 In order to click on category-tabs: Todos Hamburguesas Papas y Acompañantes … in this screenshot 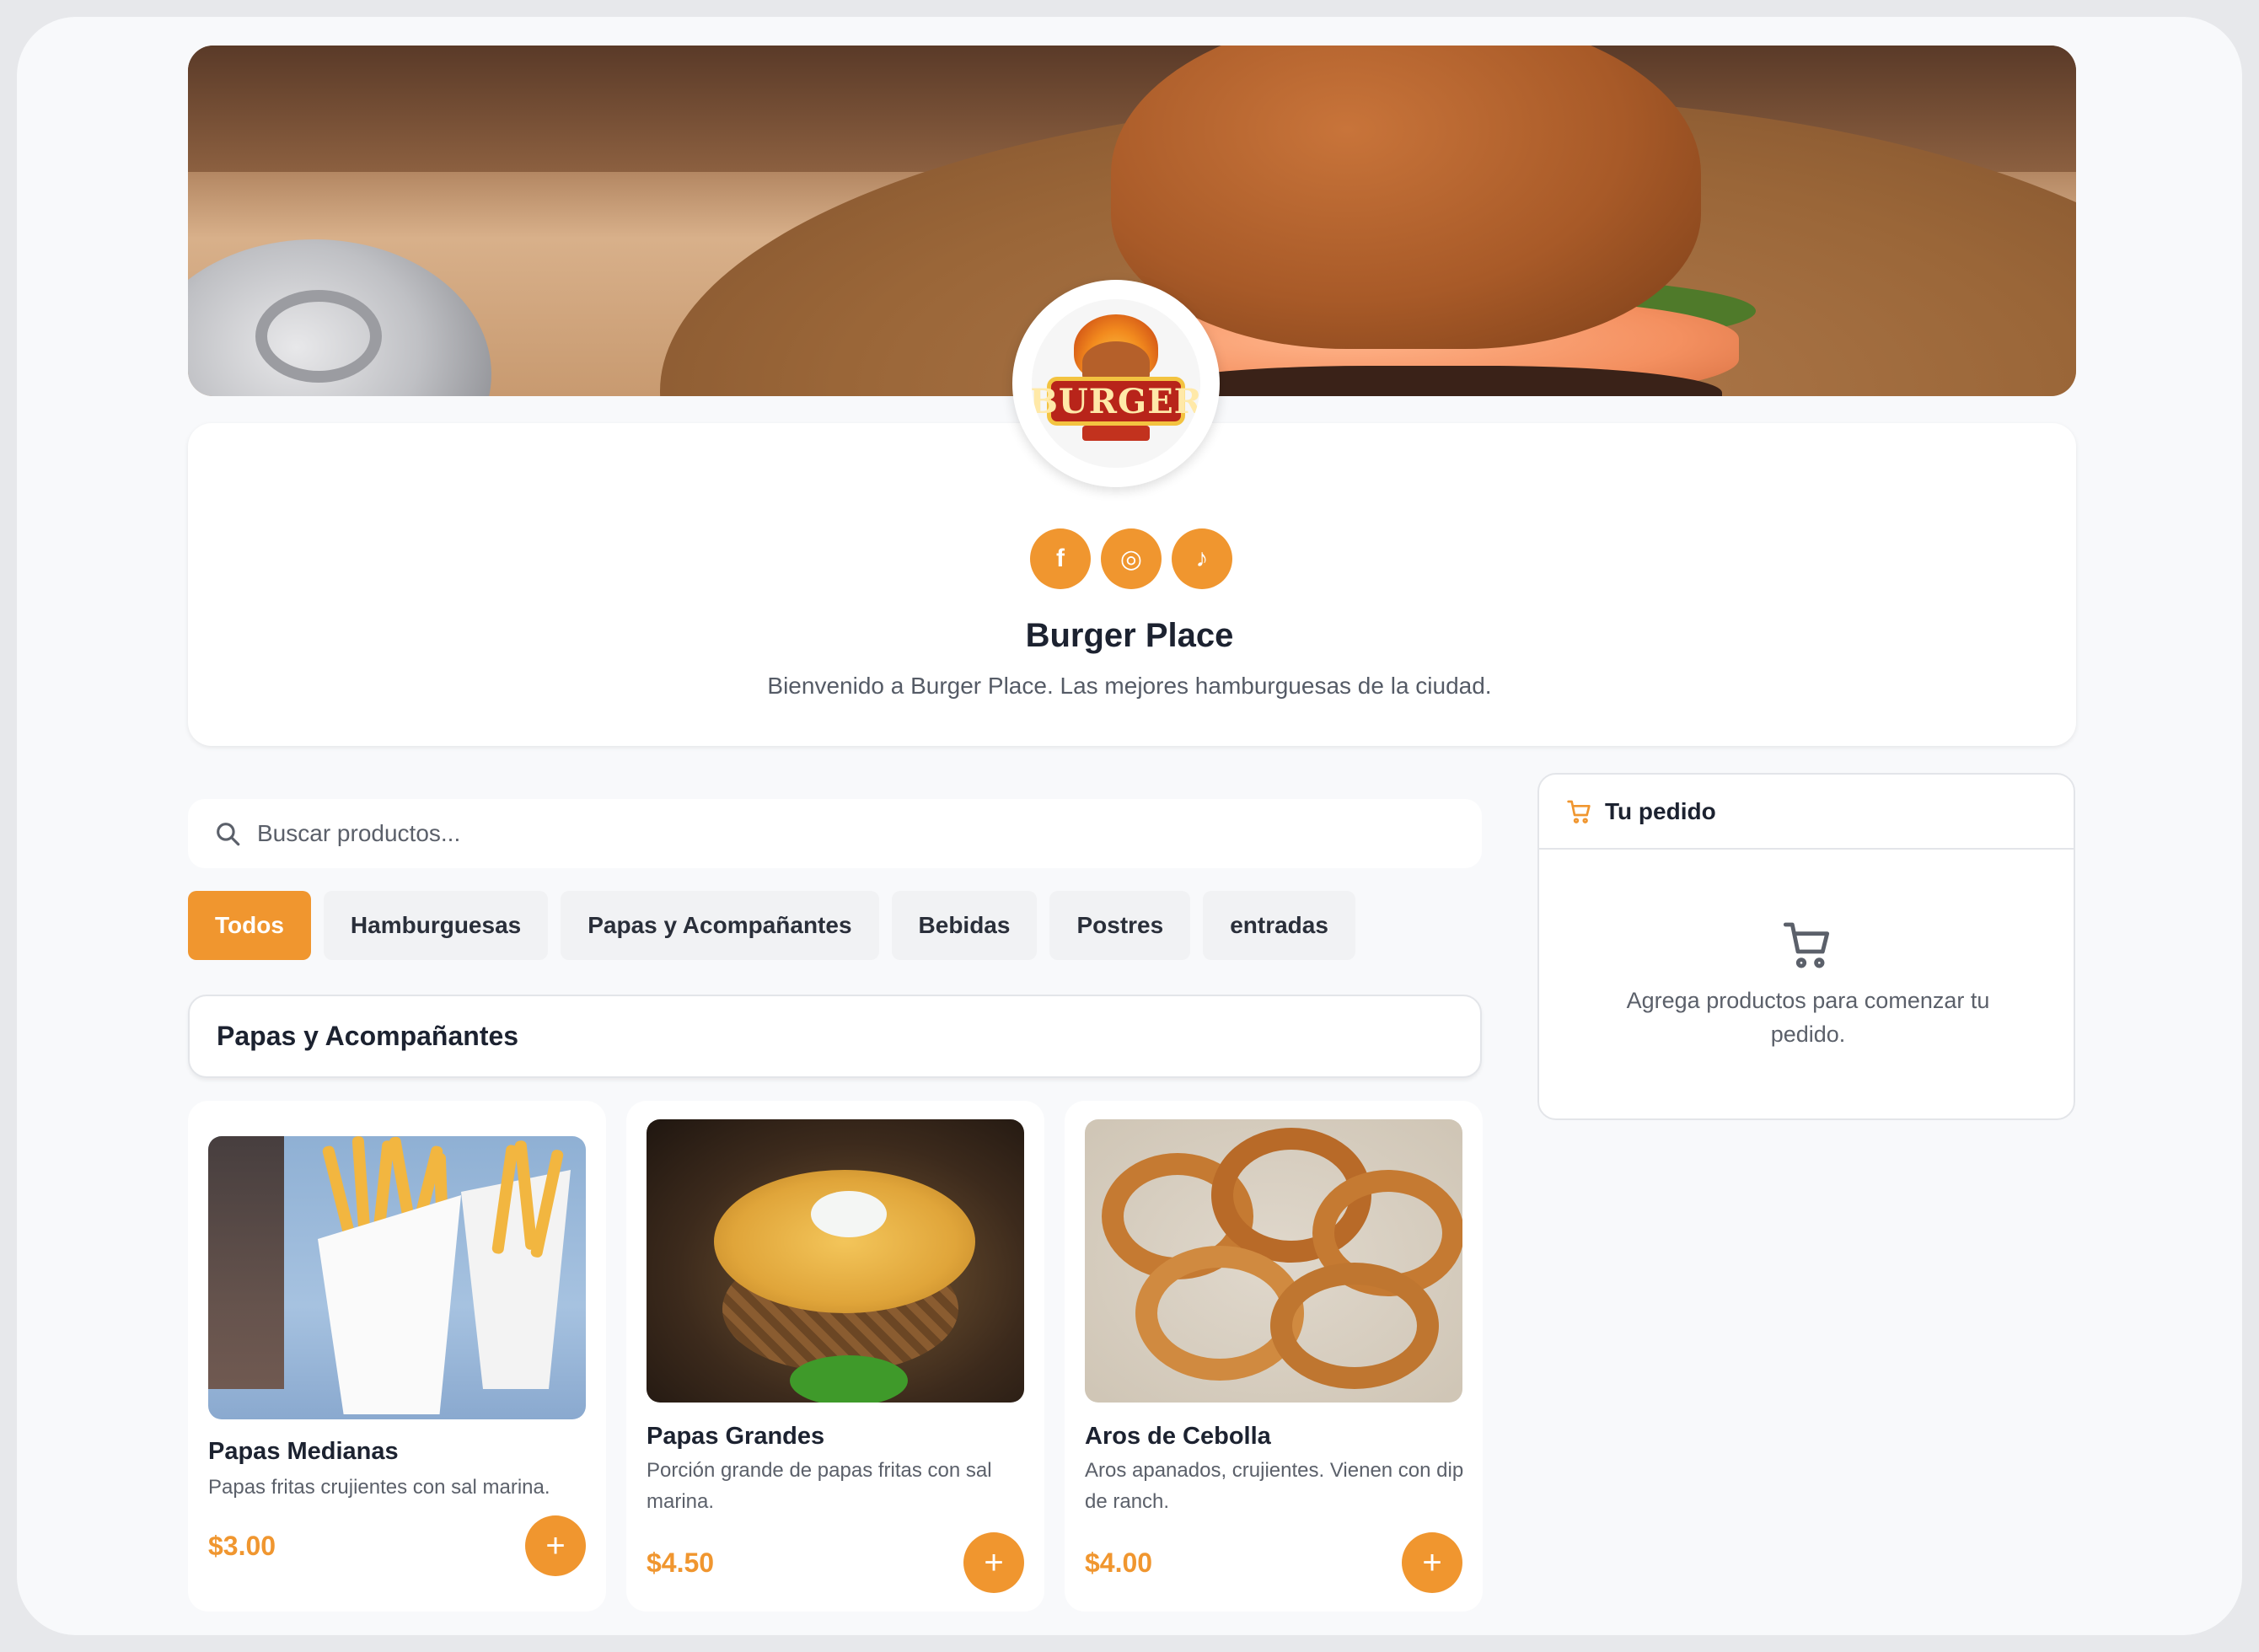, I will do `click(771, 925)`.